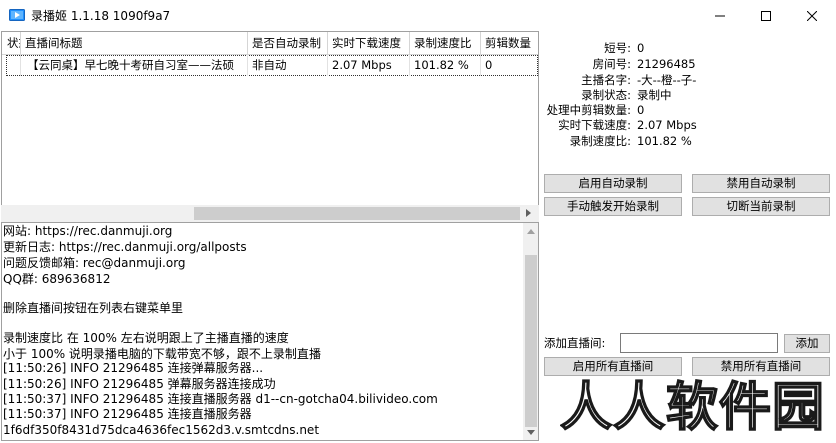  Describe the element at coordinates (531, 231) in the screenshot. I see `scroll-up-arrow-icon` at that location.